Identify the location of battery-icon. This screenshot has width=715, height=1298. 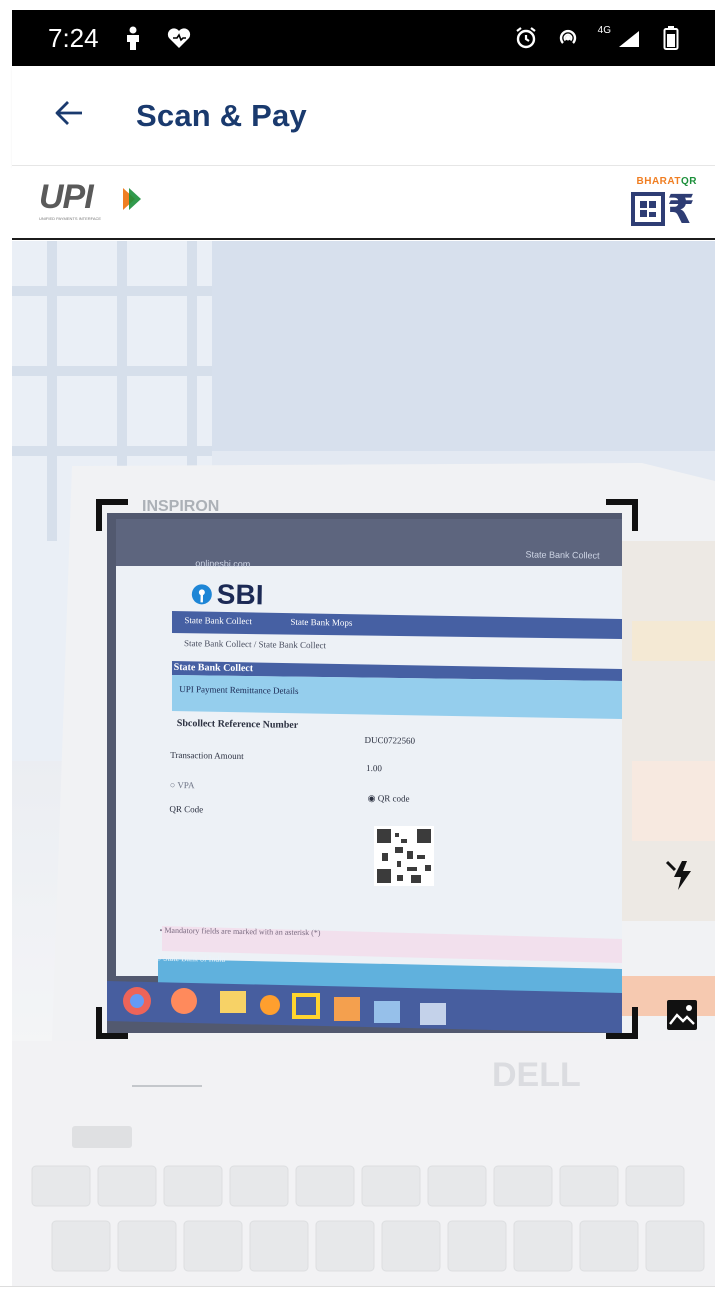
(671, 38).